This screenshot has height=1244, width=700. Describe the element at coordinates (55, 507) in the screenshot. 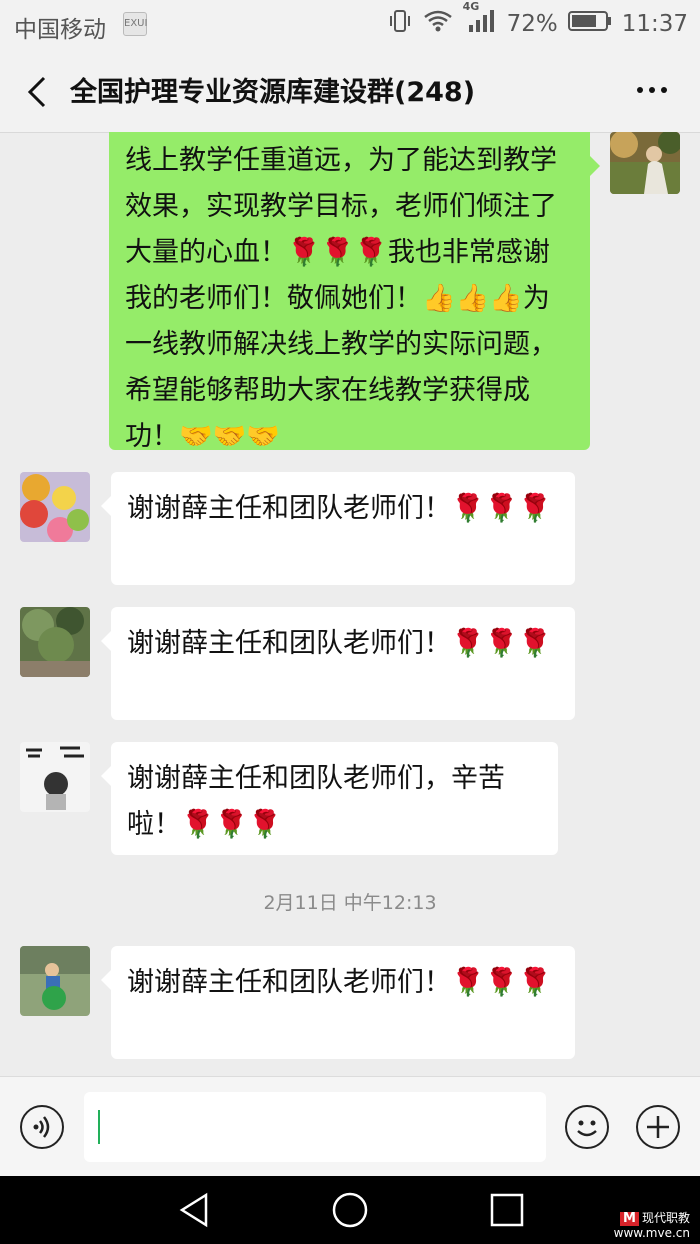

I see `macaron-avatar` at that location.